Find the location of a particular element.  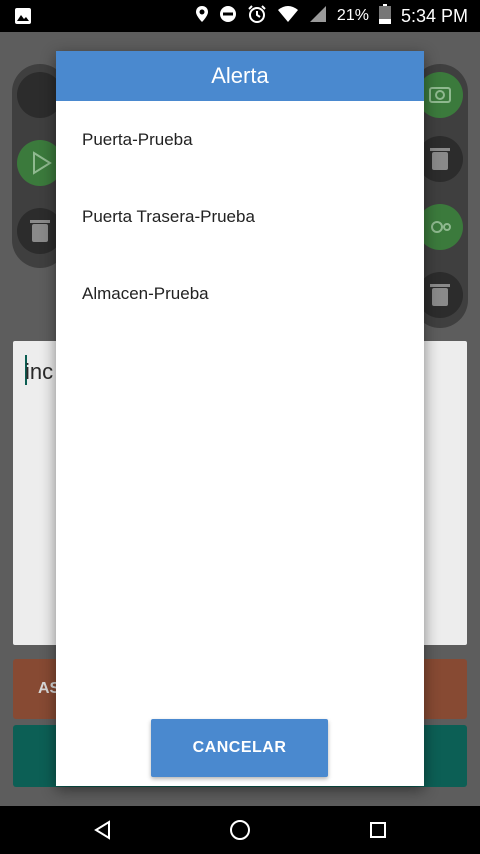

navigation-bar is located at coordinates (240, 830).